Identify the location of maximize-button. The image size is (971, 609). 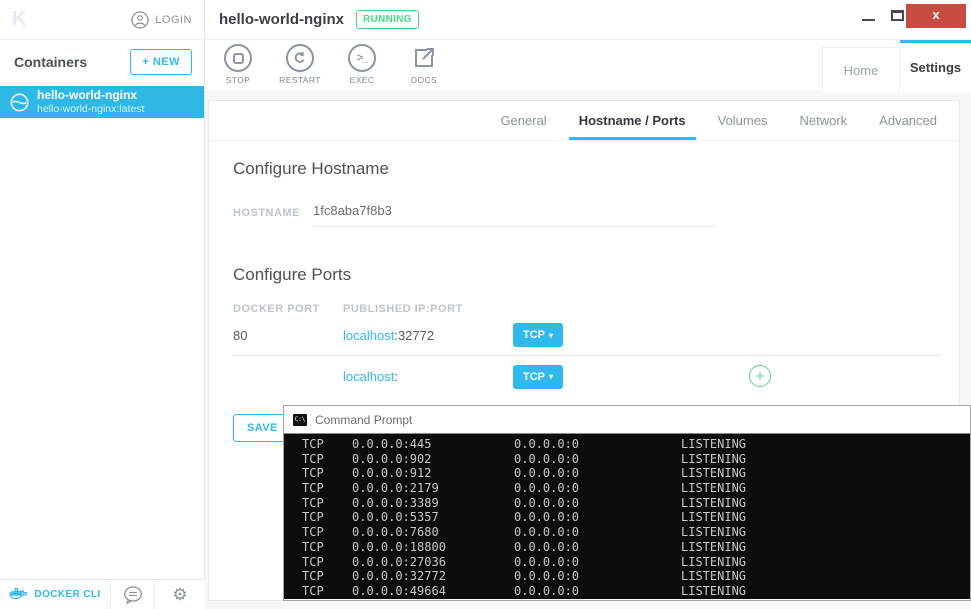
(897, 15).